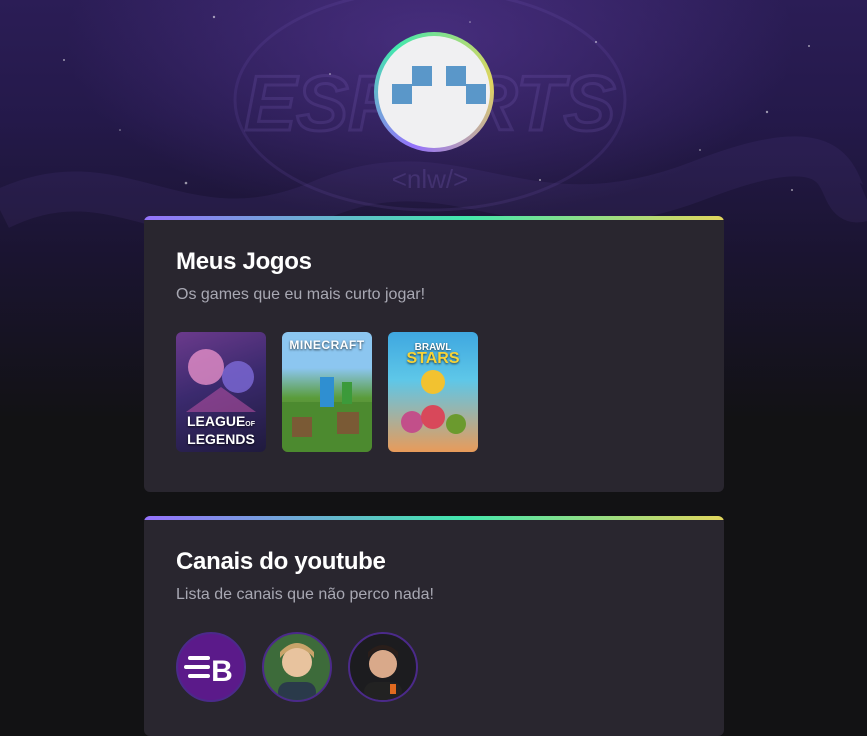 The width and height of the screenshot is (867, 736). I want to click on league-title-of: OF, so click(250, 424).